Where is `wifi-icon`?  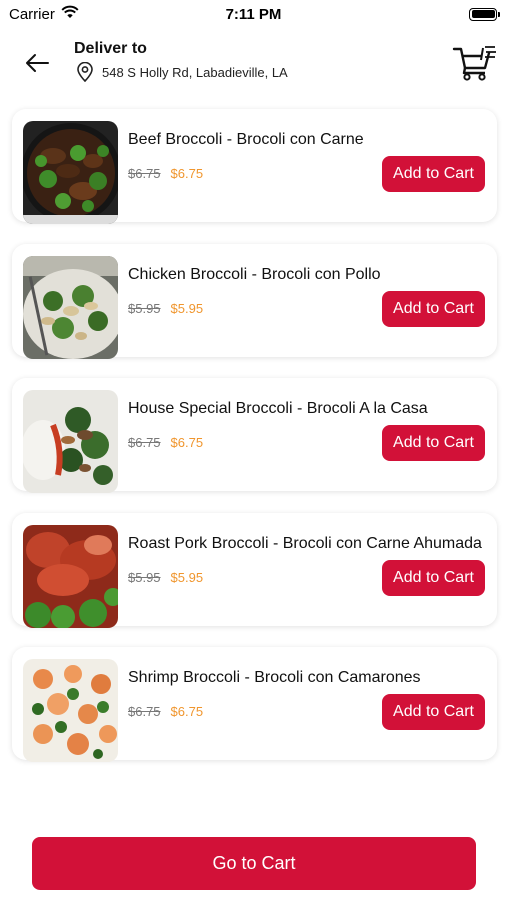 wifi-icon is located at coordinates (70, 14).